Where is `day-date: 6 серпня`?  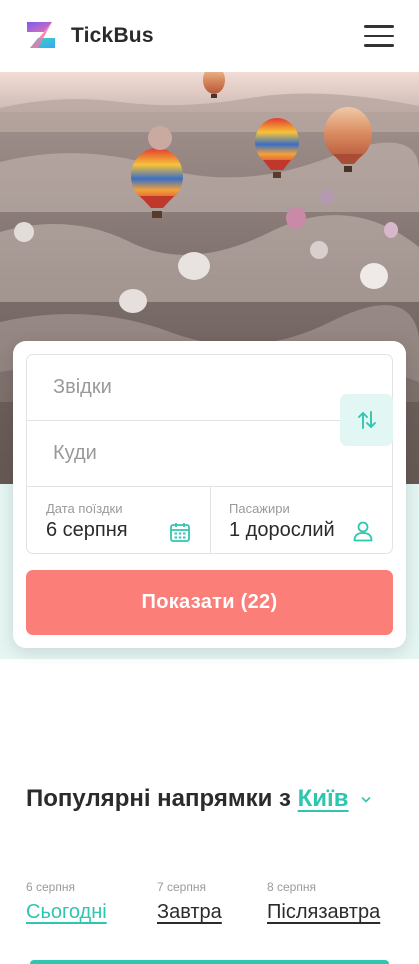 day-date: 6 серпня is located at coordinates (50, 887).